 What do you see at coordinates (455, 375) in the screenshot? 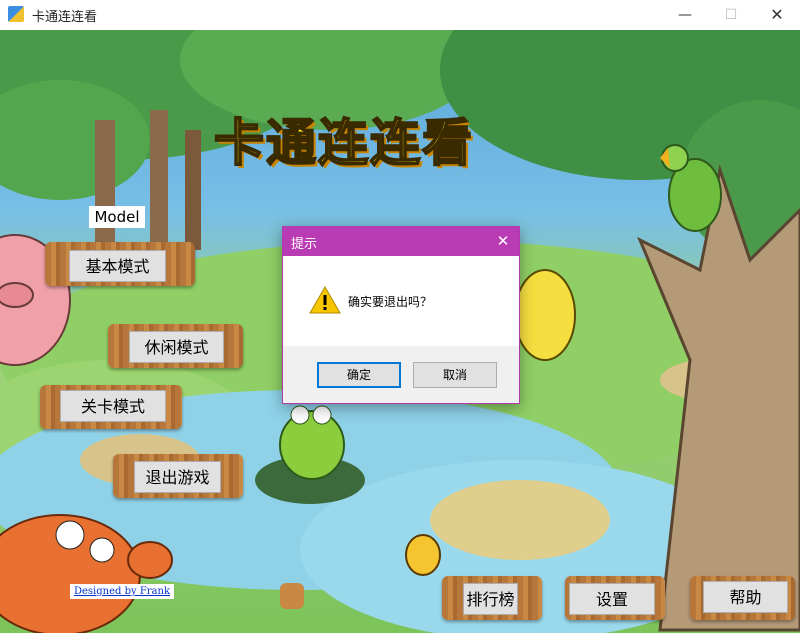
I see `cancel-button: 取消` at bounding box center [455, 375].